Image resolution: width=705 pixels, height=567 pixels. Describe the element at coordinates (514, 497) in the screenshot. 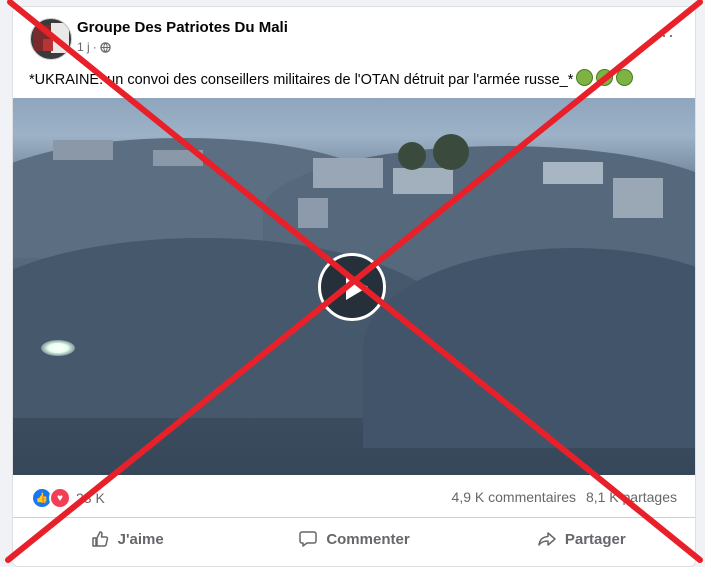

I see `comments-count-link: 4,9 K commentaires` at that location.